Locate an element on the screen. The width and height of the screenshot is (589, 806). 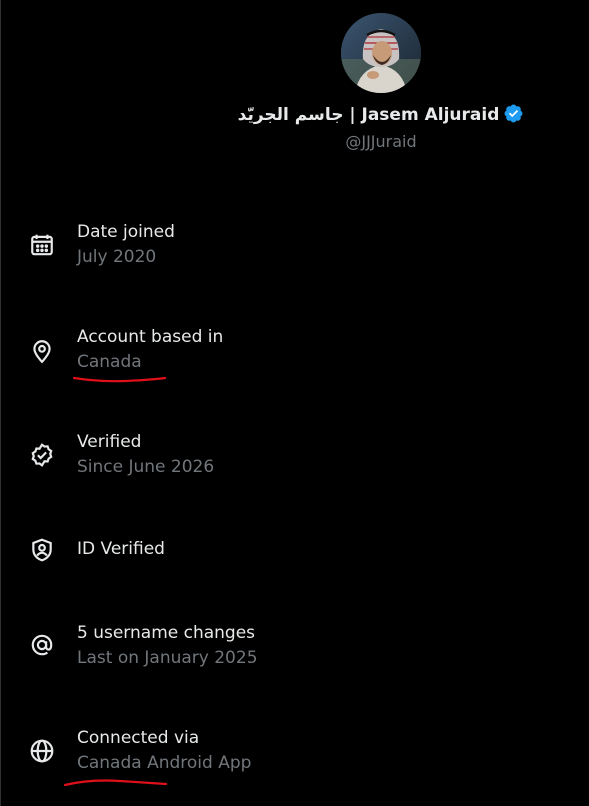
id-shield-icon is located at coordinates (42, 550).